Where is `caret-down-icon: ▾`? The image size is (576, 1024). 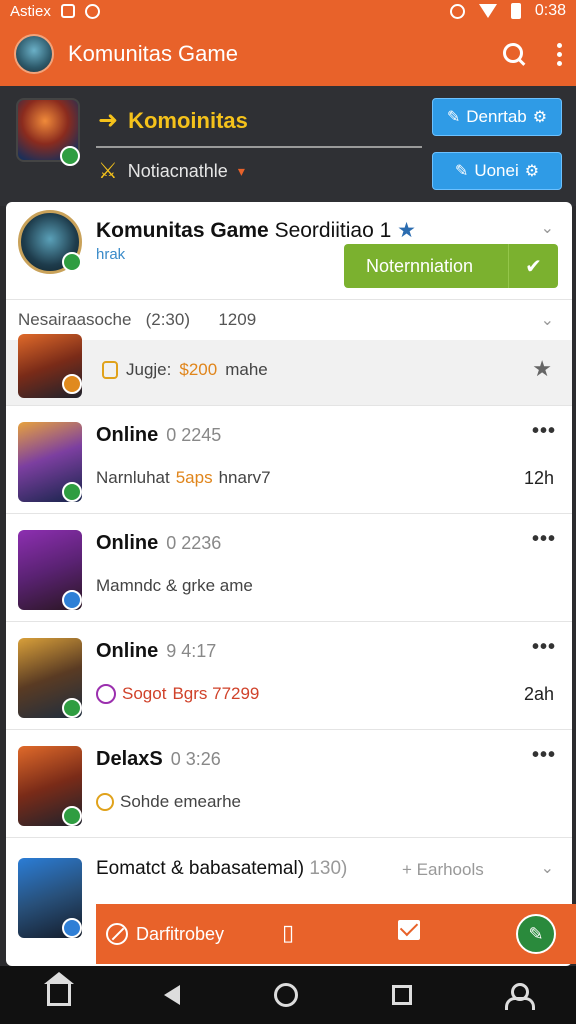 caret-down-icon: ▾ is located at coordinates (241, 170).